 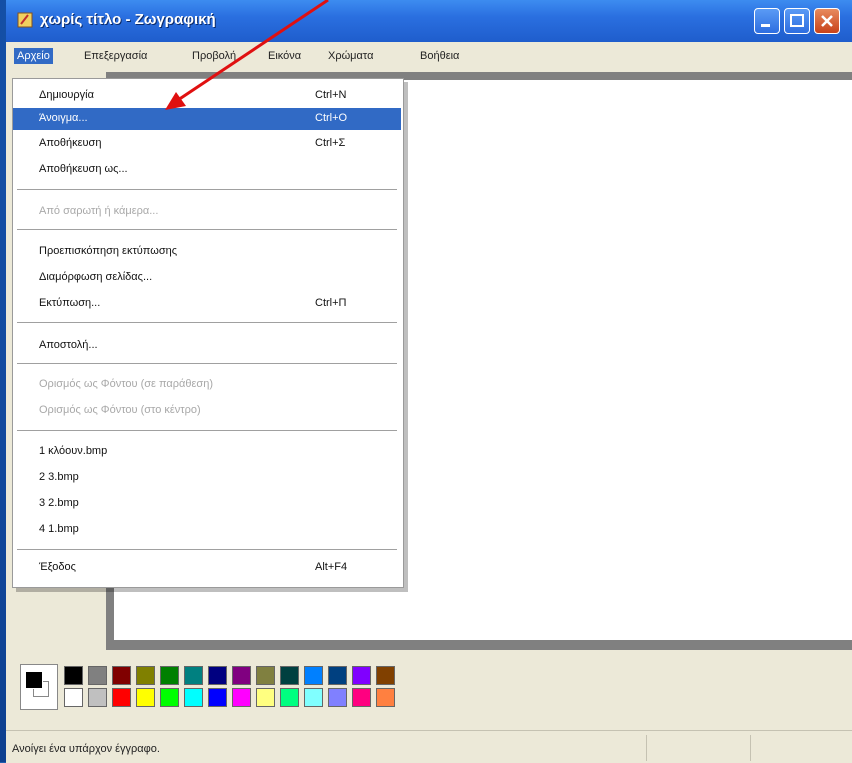 I want to click on menu-item-recent-1: 1 κλόουν.bmp, so click(x=207, y=452).